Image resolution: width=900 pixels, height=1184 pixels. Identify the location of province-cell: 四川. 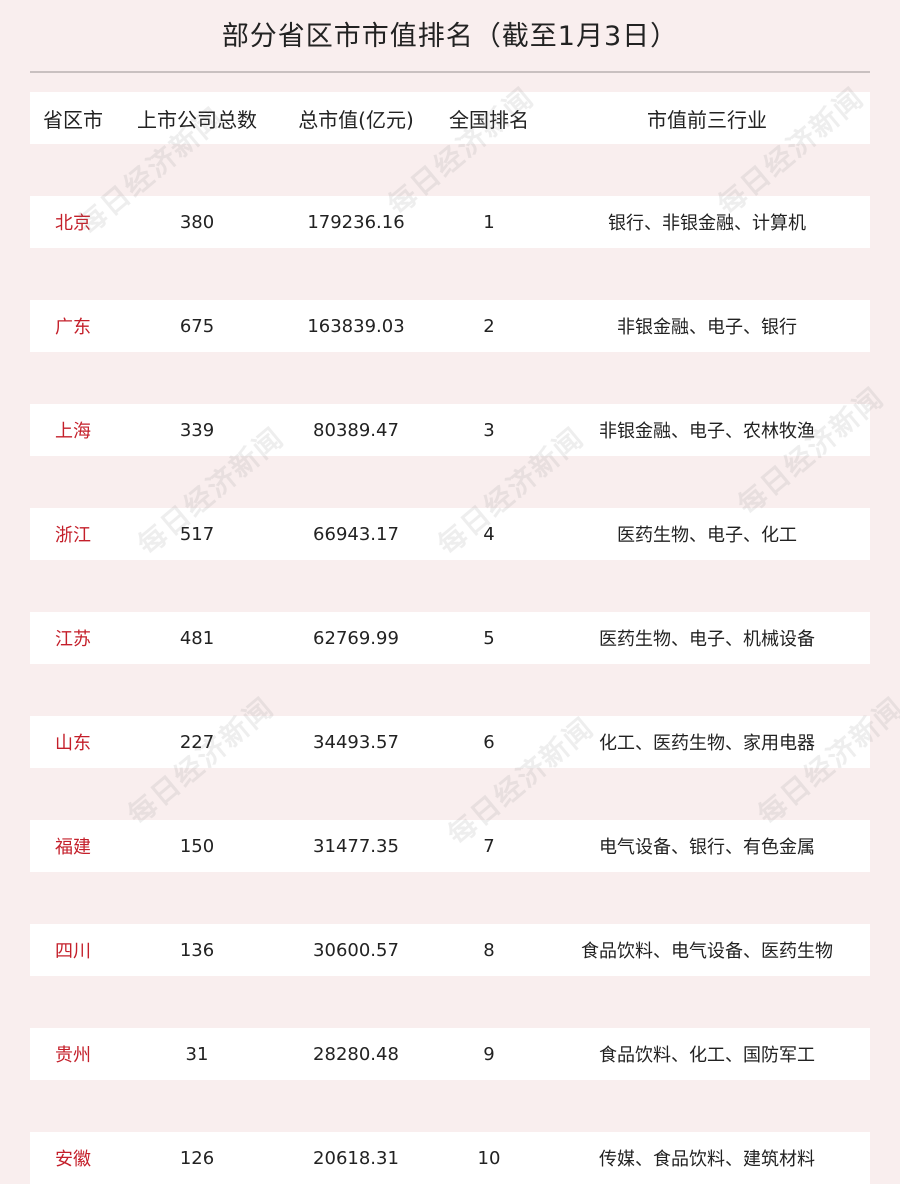
(73, 951).